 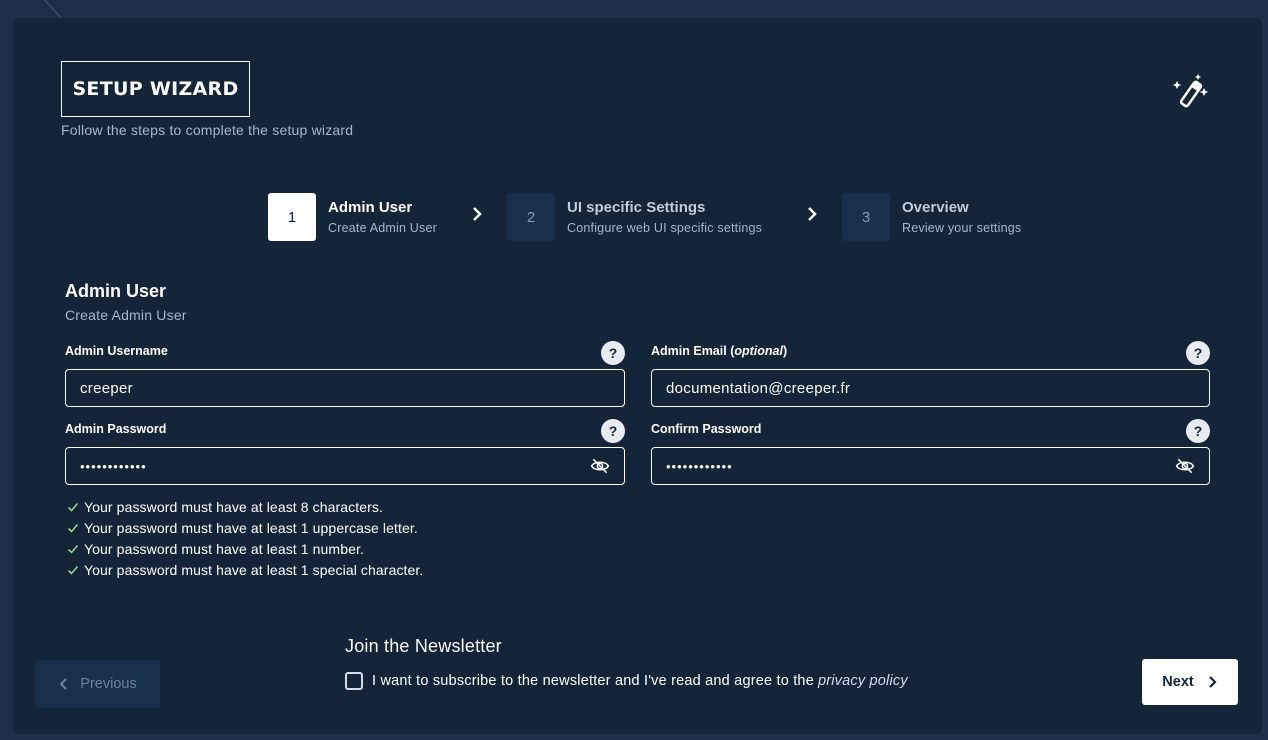 What do you see at coordinates (699, 466) in the screenshot?
I see `confirm-password-value: ••••••••••••` at bounding box center [699, 466].